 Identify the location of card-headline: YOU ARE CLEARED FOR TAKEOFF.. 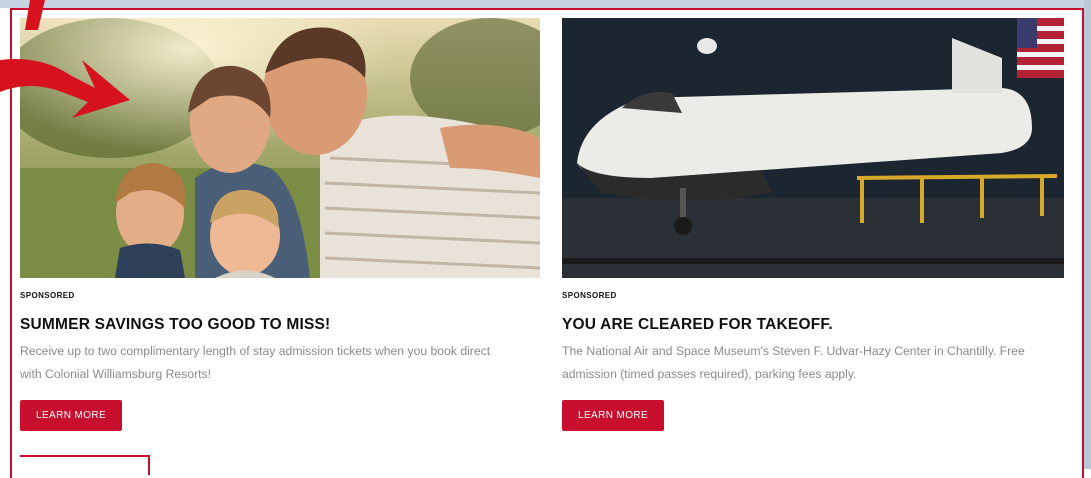
(697, 324).